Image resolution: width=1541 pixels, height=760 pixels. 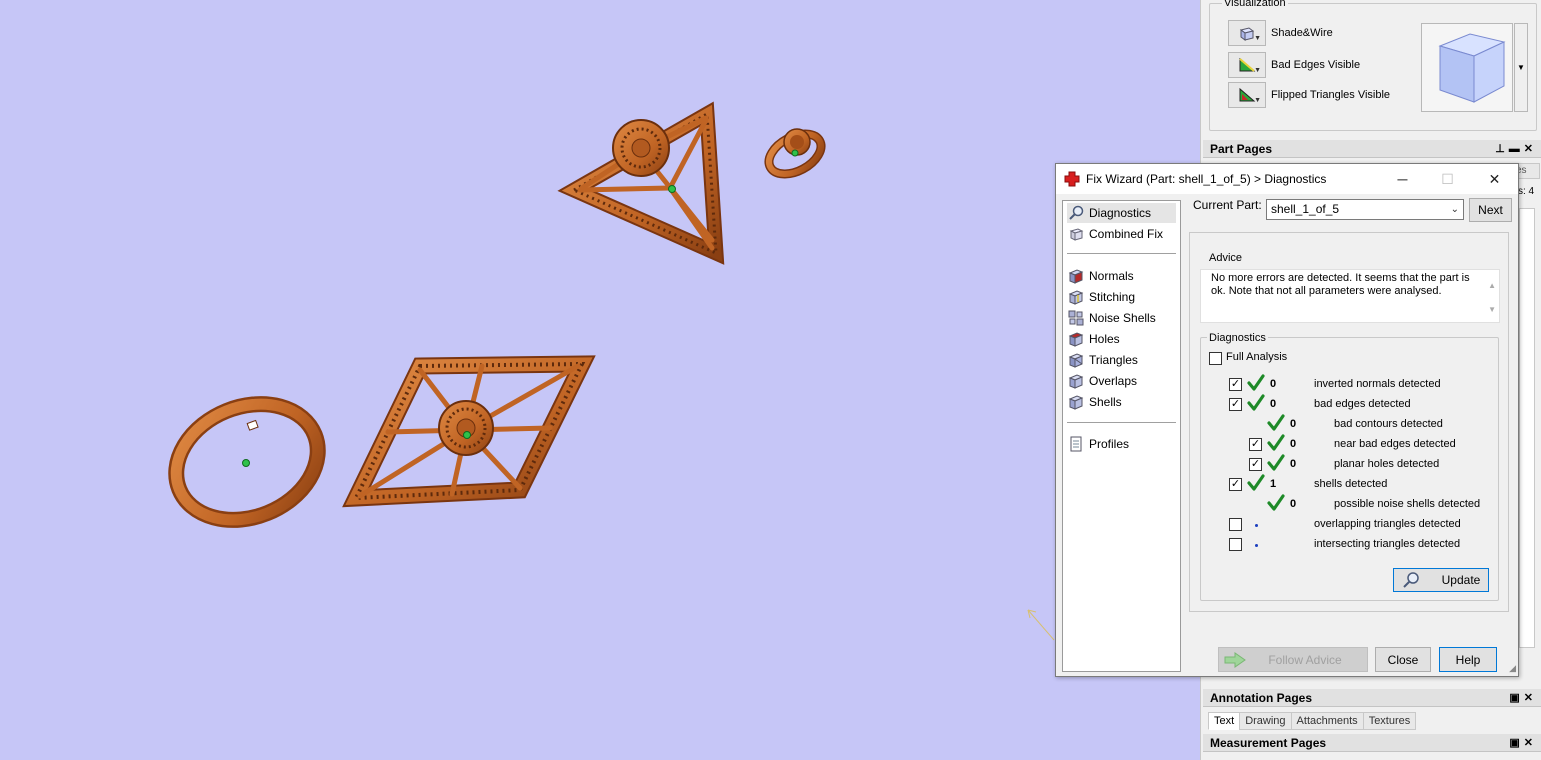 What do you see at coordinates (1224, 721) in the screenshot?
I see `tab-text: Text` at bounding box center [1224, 721].